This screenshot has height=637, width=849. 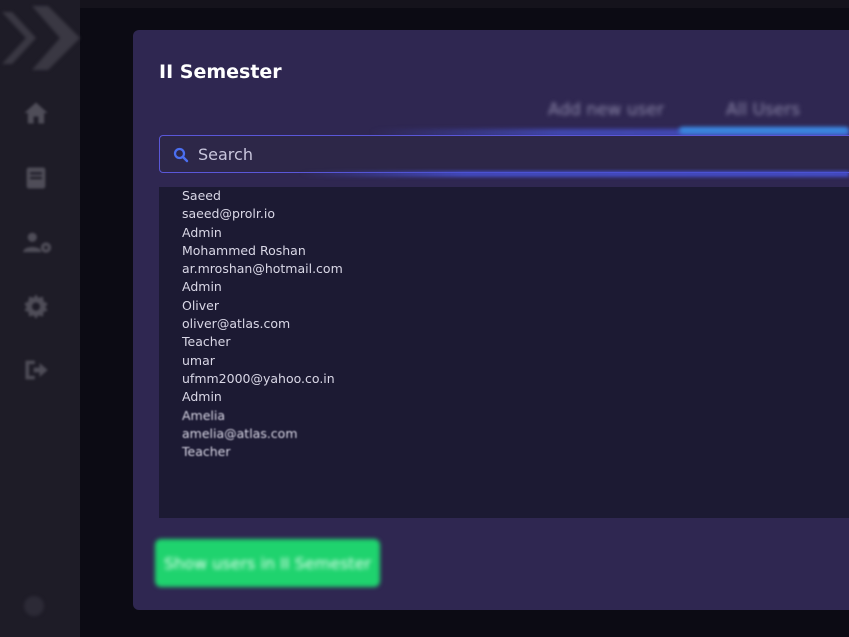 What do you see at coordinates (464, 4) in the screenshot?
I see `window-top-strip` at bounding box center [464, 4].